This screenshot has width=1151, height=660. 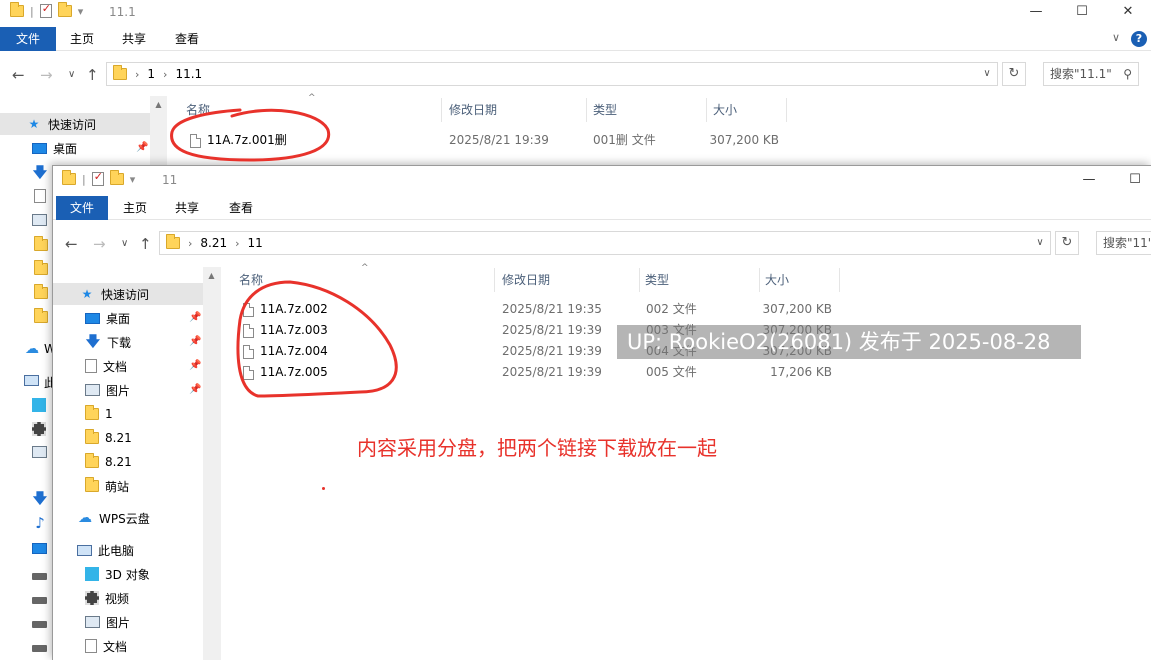 What do you see at coordinates (294, 372) in the screenshot?
I see `file-name: 11A.7z.005` at bounding box center [294, 372].